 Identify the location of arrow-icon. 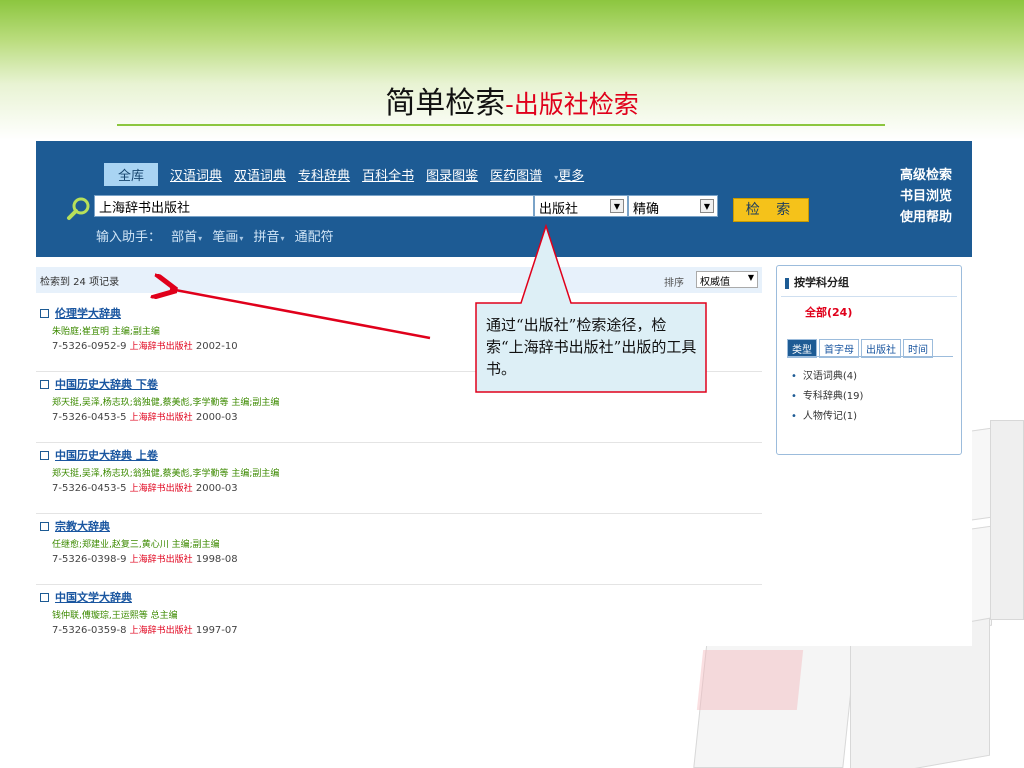
(300, 314).